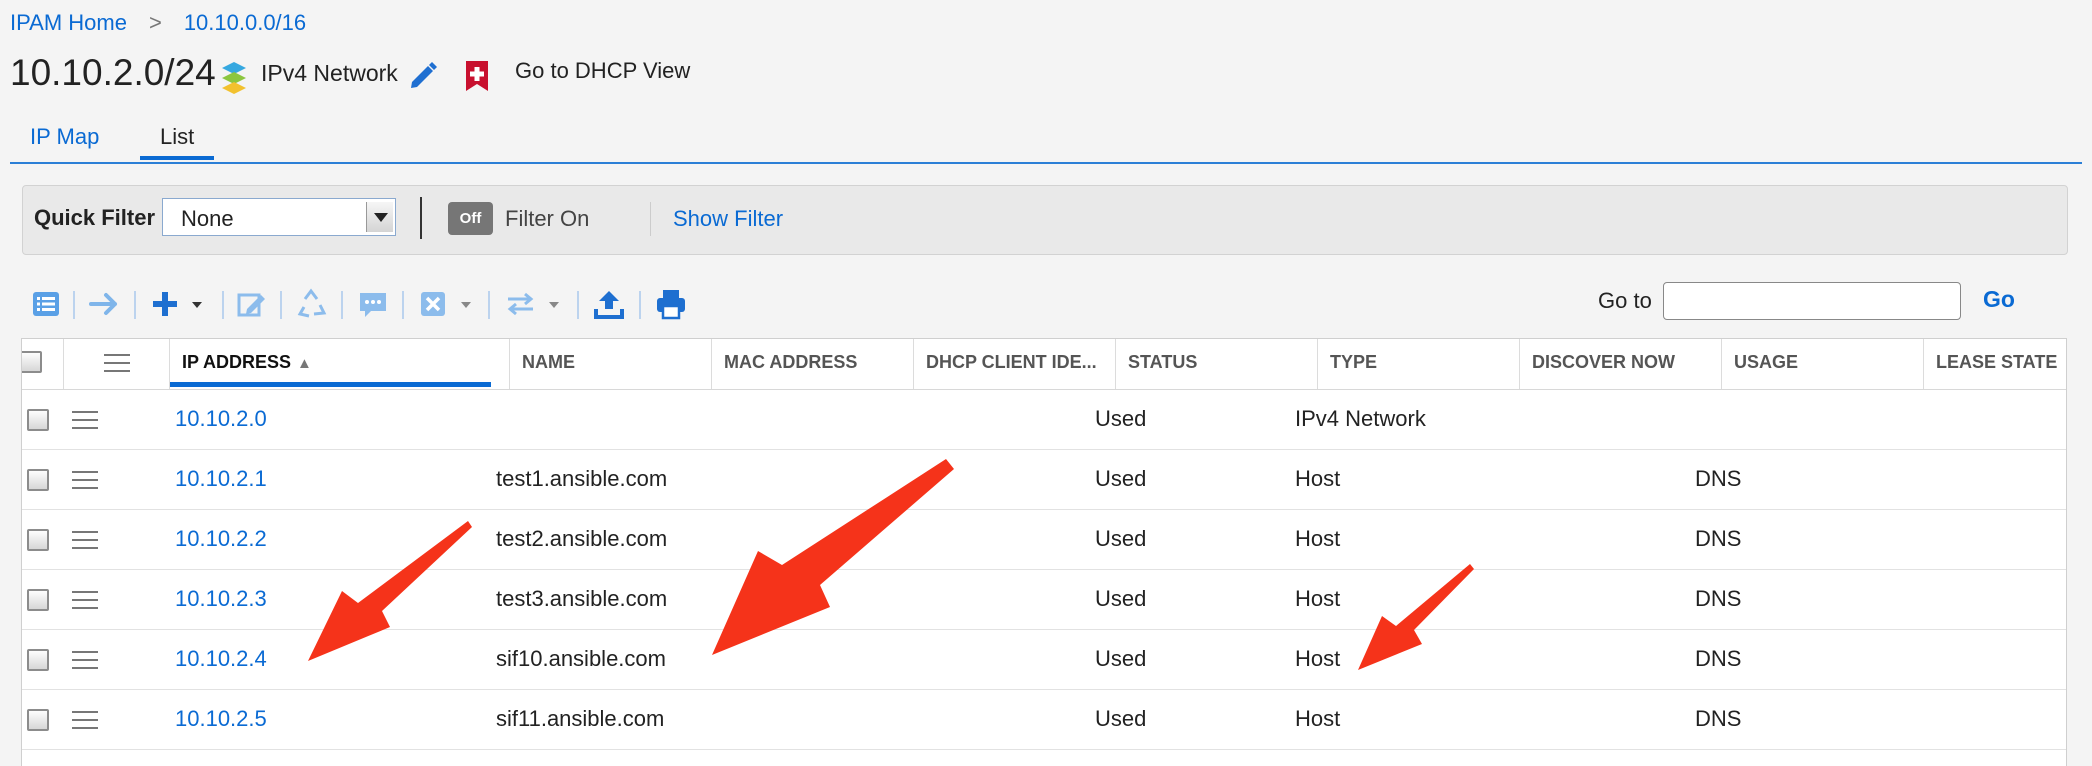 The width and height of the screenshot is (2092, 766). Describe the element at coordinates (611, 364) in the screenshot. I see `column-header-name: NAME` at that location.